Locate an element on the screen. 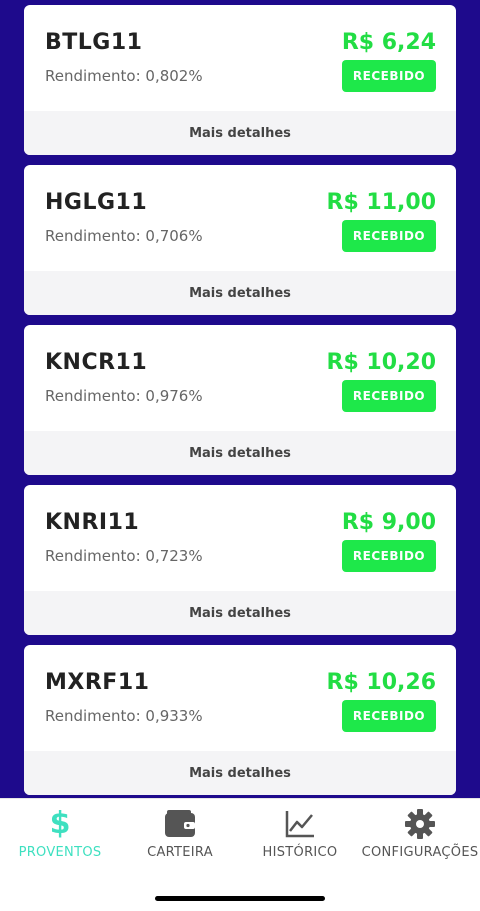  tab-label: HISTÓRICO is located at coordinates (300, 852).